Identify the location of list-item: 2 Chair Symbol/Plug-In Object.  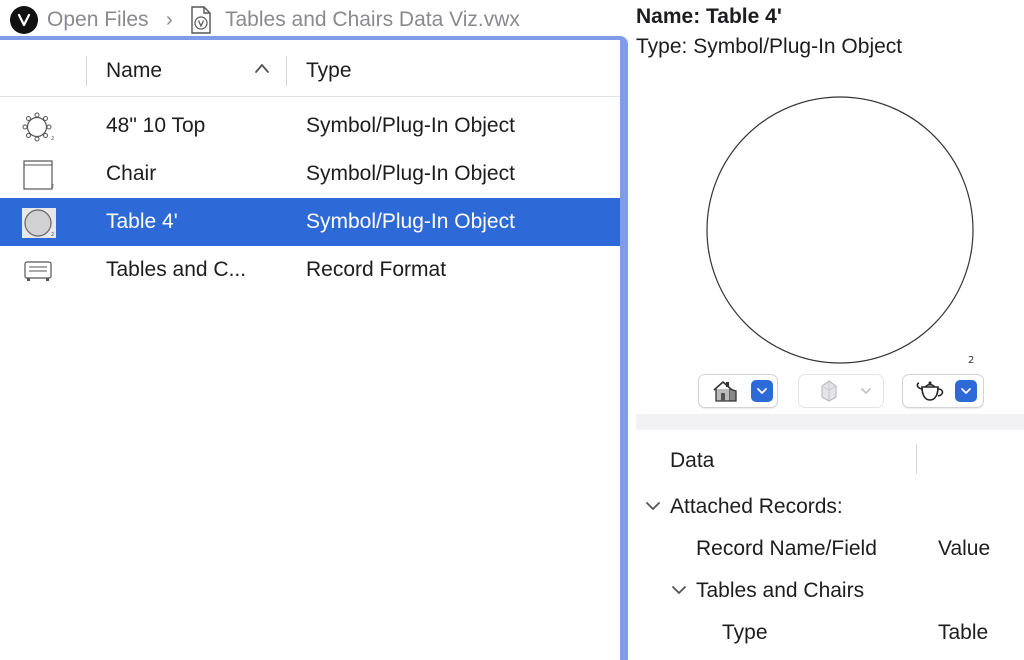
(310, 174).